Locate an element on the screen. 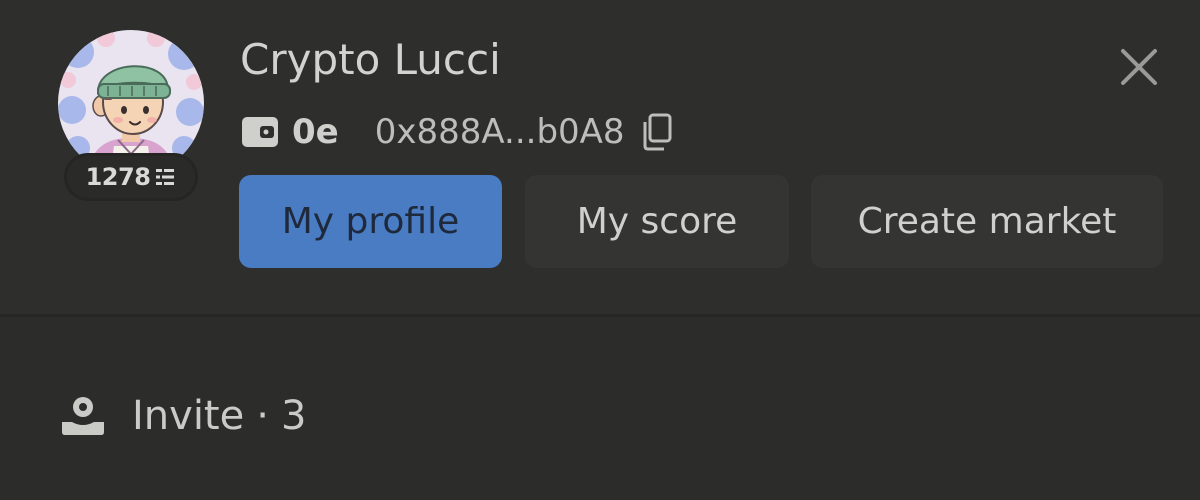 This screenshot has height=500, width=1200. my-score-button: My score is located at coordinates (657, 221).